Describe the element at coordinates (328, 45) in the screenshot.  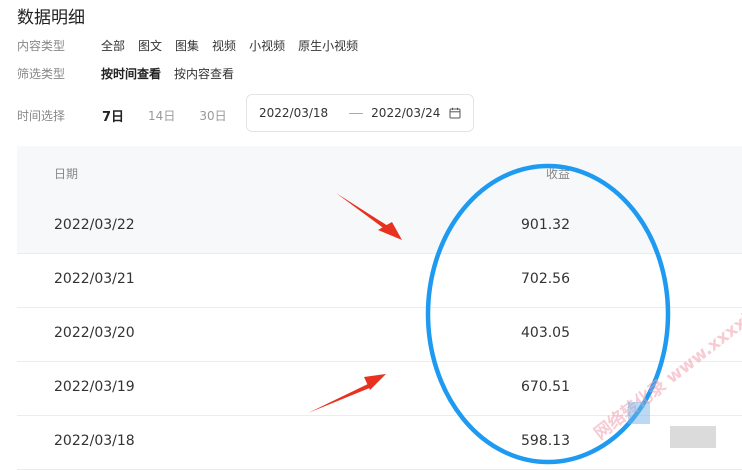
I see `content-type-native-short-video: 原生小视频` at that location.